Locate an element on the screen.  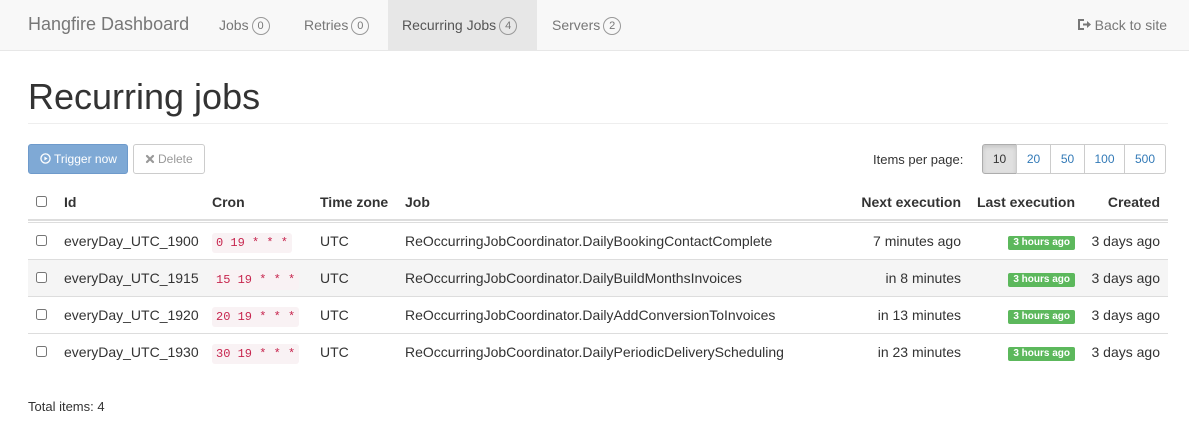
nav-jobs: Jobs 0 is located at coordinates (244, 25).